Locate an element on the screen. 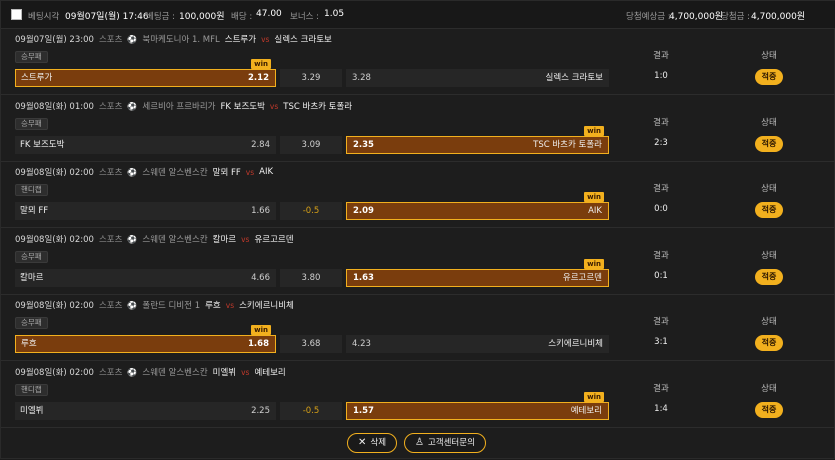 Image resolution: width=835 pixels, height=460 pixels. support-button: ♙ 고객센터문의 is located at coordinates (445, 443).